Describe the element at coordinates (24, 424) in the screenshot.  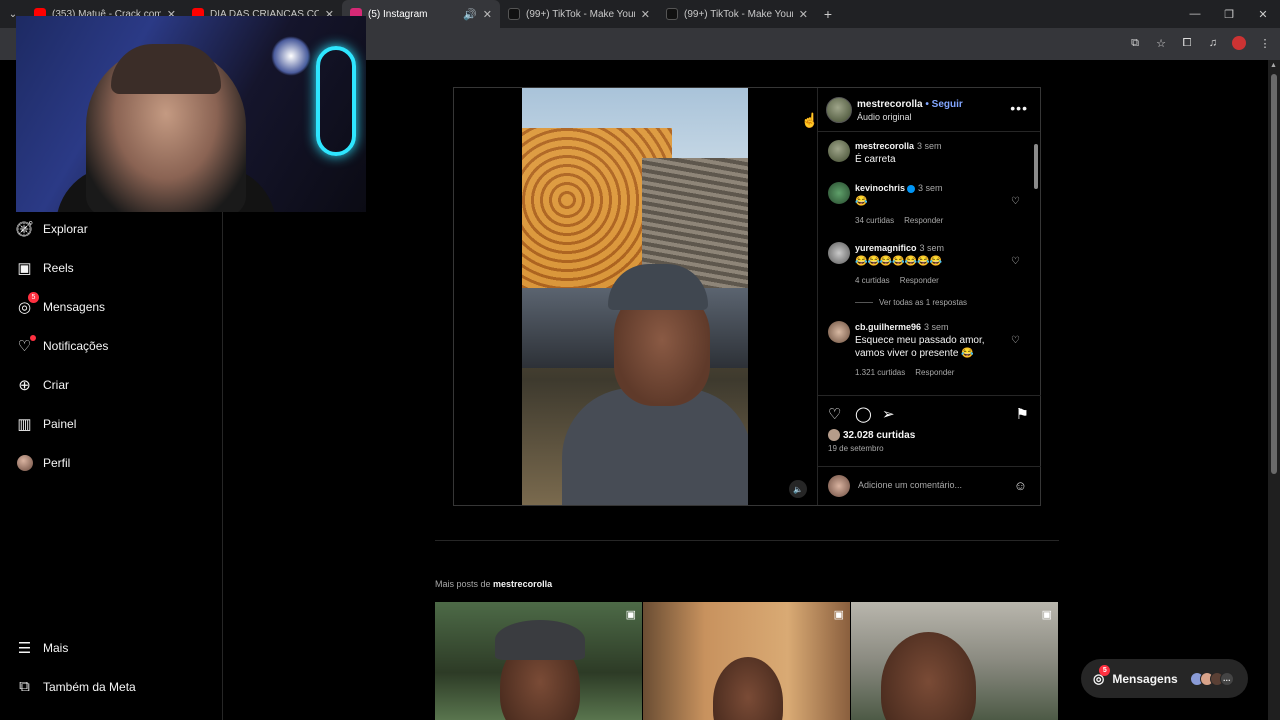
I see `dashboard-icon: ▥` at that location.